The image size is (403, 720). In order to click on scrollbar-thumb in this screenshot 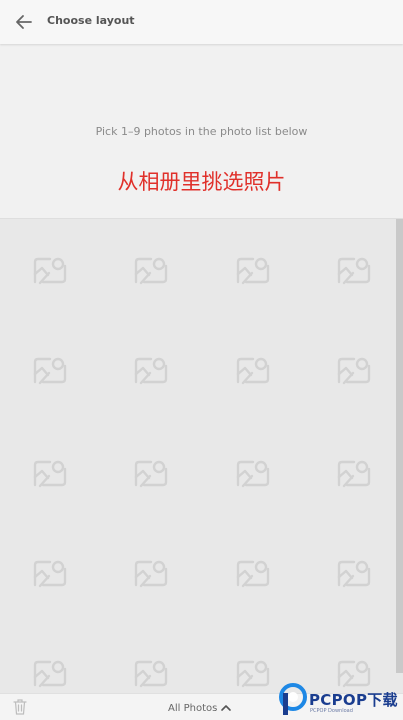, I will do `click(399, 446)`.